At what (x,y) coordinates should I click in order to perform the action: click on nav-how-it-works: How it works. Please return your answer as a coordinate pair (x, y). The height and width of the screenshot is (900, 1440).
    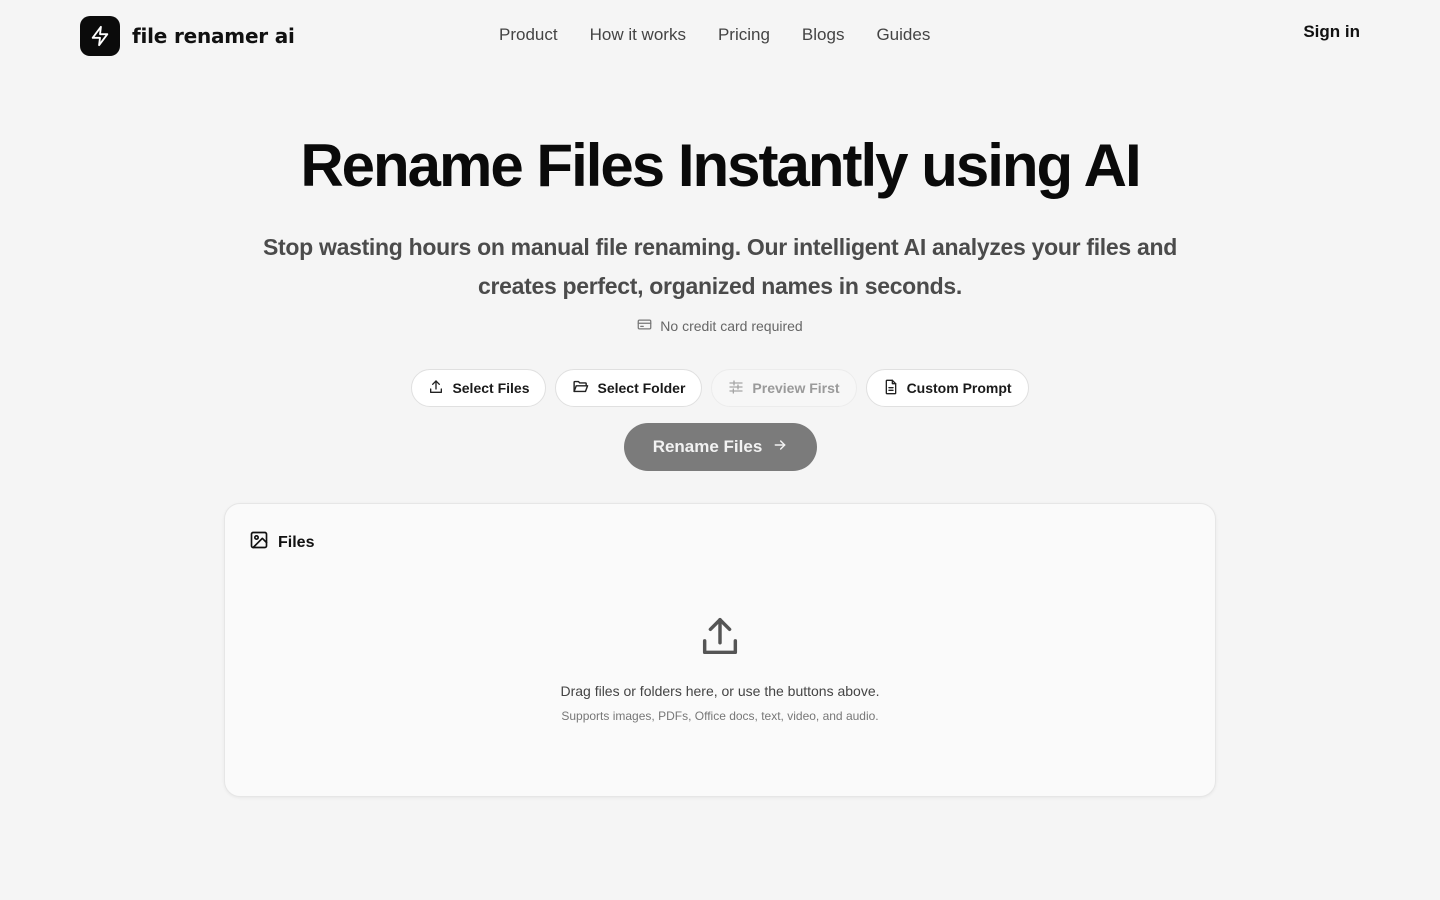
    Looking at the image, I should click on (638, 35).